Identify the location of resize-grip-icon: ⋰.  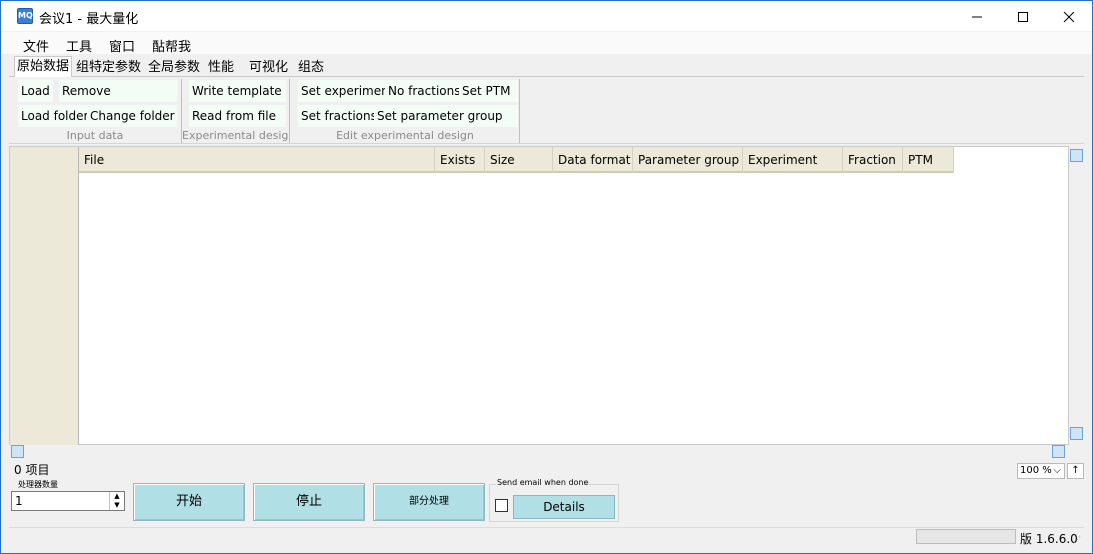
(1077, 539).